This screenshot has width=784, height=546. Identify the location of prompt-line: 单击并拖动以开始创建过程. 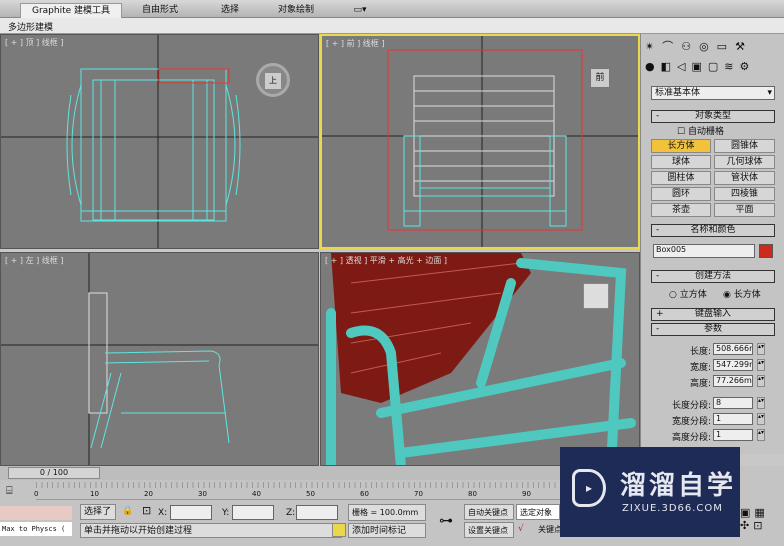
(211, 530).